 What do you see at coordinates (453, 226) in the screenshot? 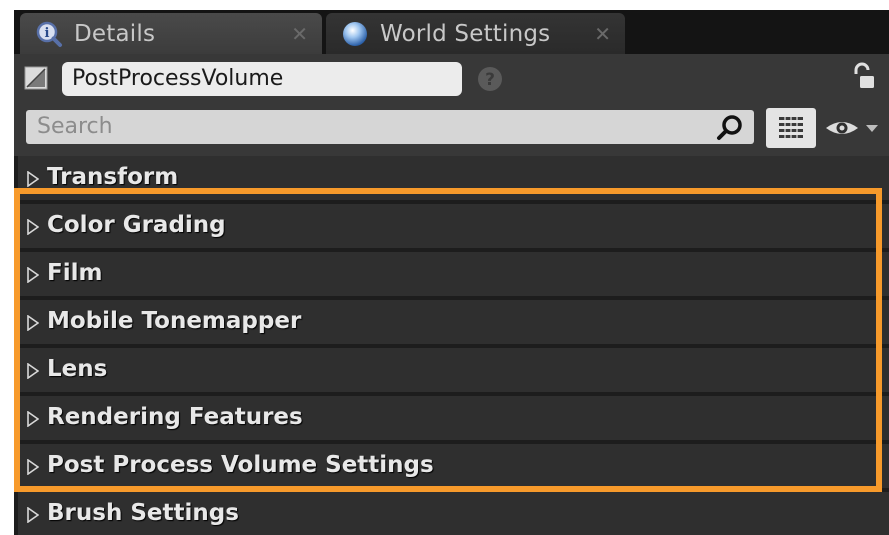
I see `category-color-grading: Color Grading` at bounding box center [453, 226].